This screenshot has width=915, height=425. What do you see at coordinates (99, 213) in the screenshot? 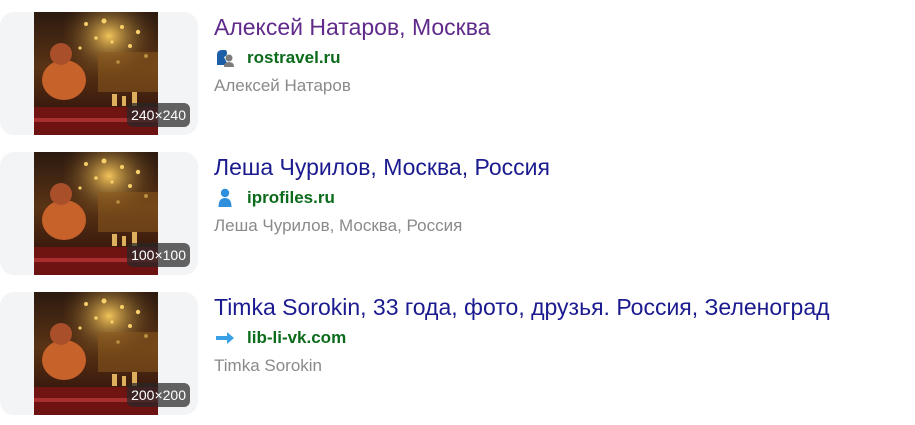
I see `result-thumbnail: 100×100` at bounding box center [99, 213].